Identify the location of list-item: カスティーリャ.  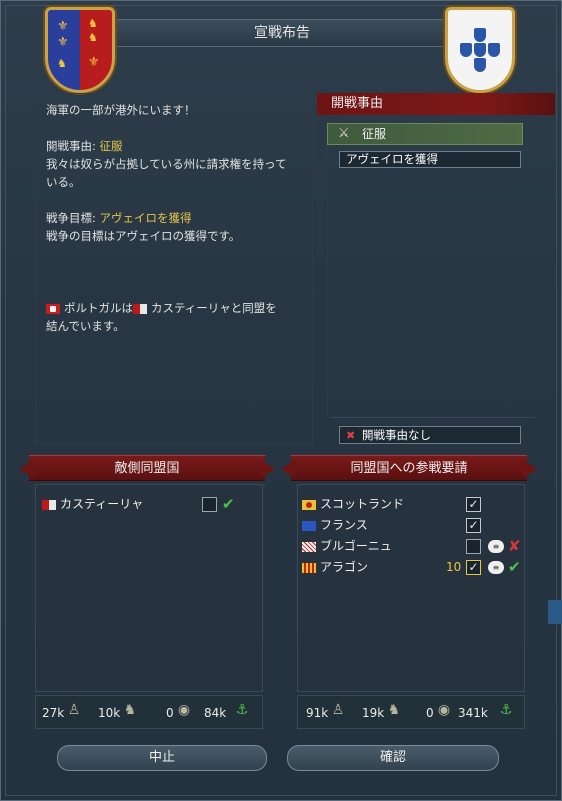
(92, 504).